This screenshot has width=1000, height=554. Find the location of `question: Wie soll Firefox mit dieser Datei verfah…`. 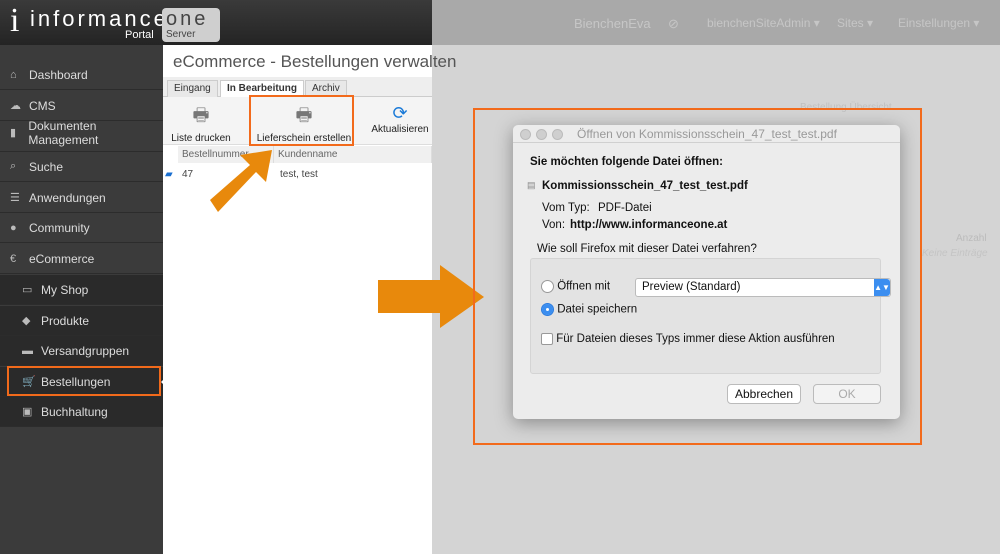

question: Wie soll Firefox mit dieser Datei verfah… is located at coordinates (647, 249).